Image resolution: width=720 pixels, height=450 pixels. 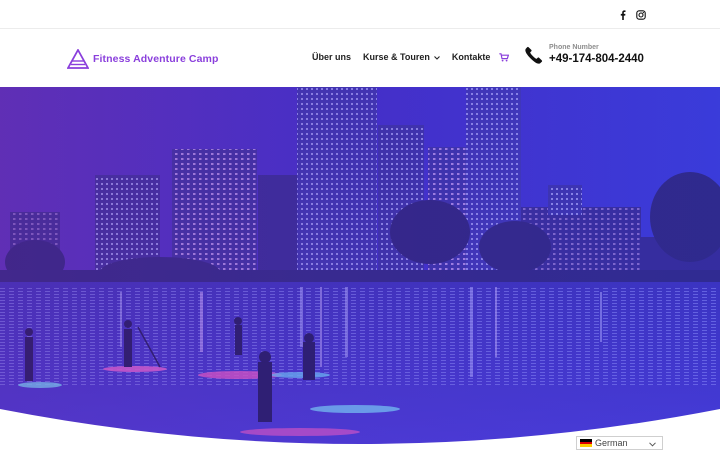 I want to click on facebook-icon, so click(x=623, y=15).